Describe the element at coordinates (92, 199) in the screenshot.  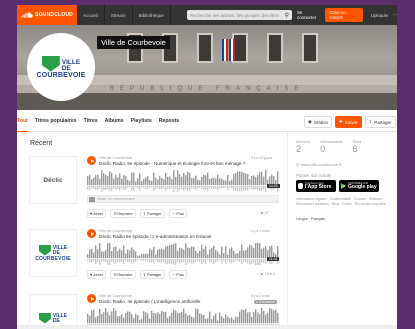
I see `user-avatar` at that location.